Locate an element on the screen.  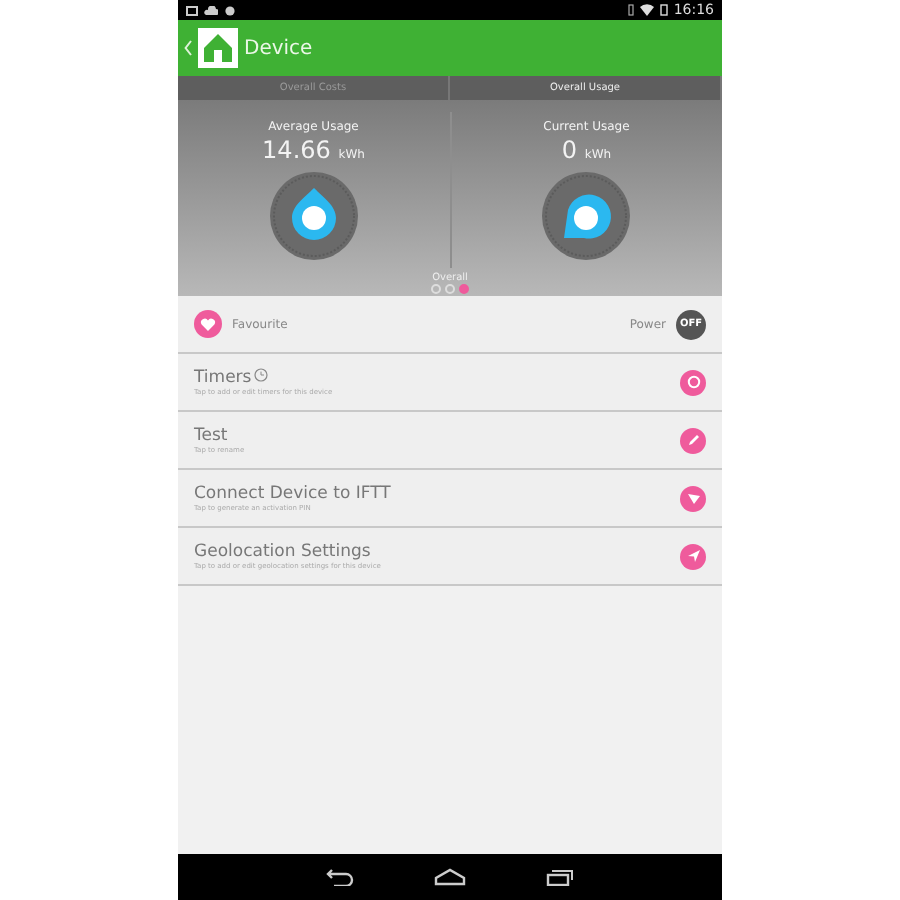
pencil-icon is located at coordinates (693, 440).